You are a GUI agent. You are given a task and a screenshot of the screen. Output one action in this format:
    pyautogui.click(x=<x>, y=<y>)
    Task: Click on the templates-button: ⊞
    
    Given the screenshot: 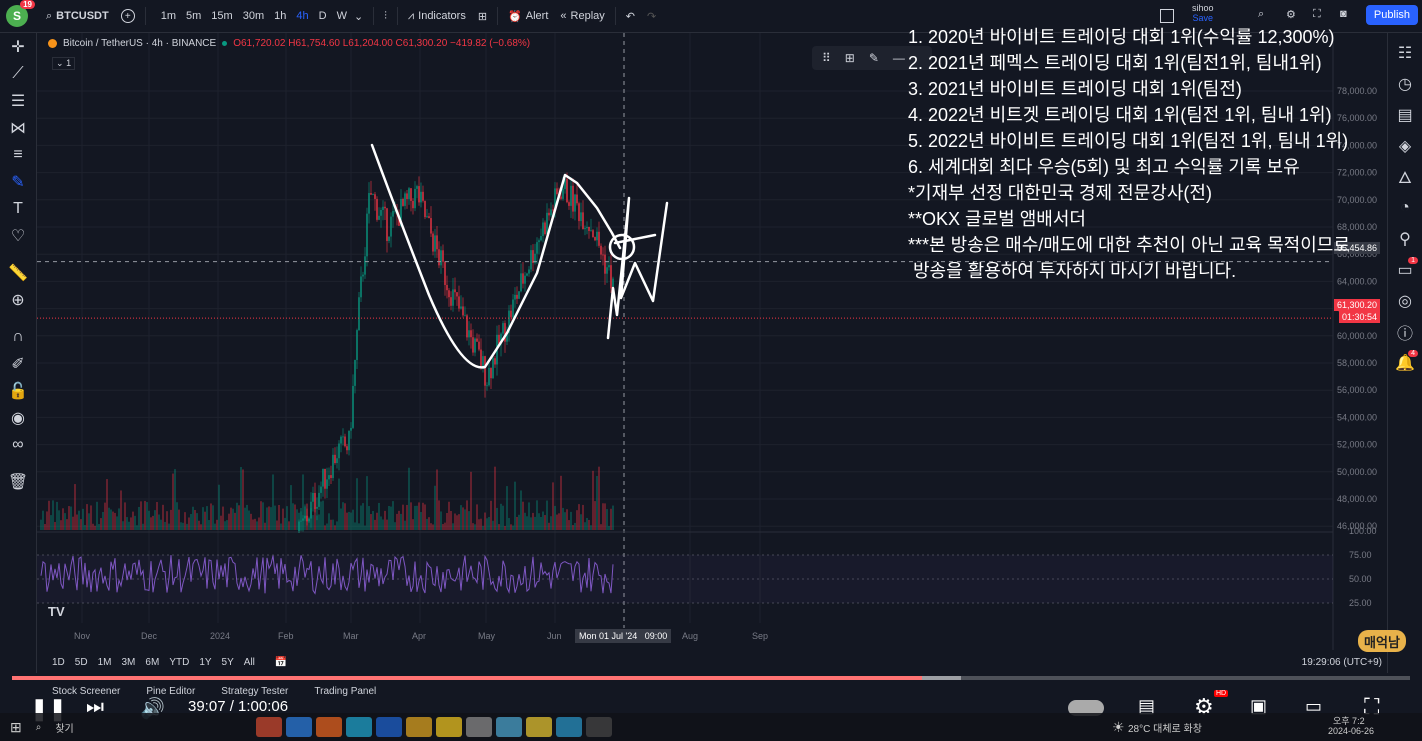 What is the action you would take?
    pyautogui.click(x=482, y=16)
    